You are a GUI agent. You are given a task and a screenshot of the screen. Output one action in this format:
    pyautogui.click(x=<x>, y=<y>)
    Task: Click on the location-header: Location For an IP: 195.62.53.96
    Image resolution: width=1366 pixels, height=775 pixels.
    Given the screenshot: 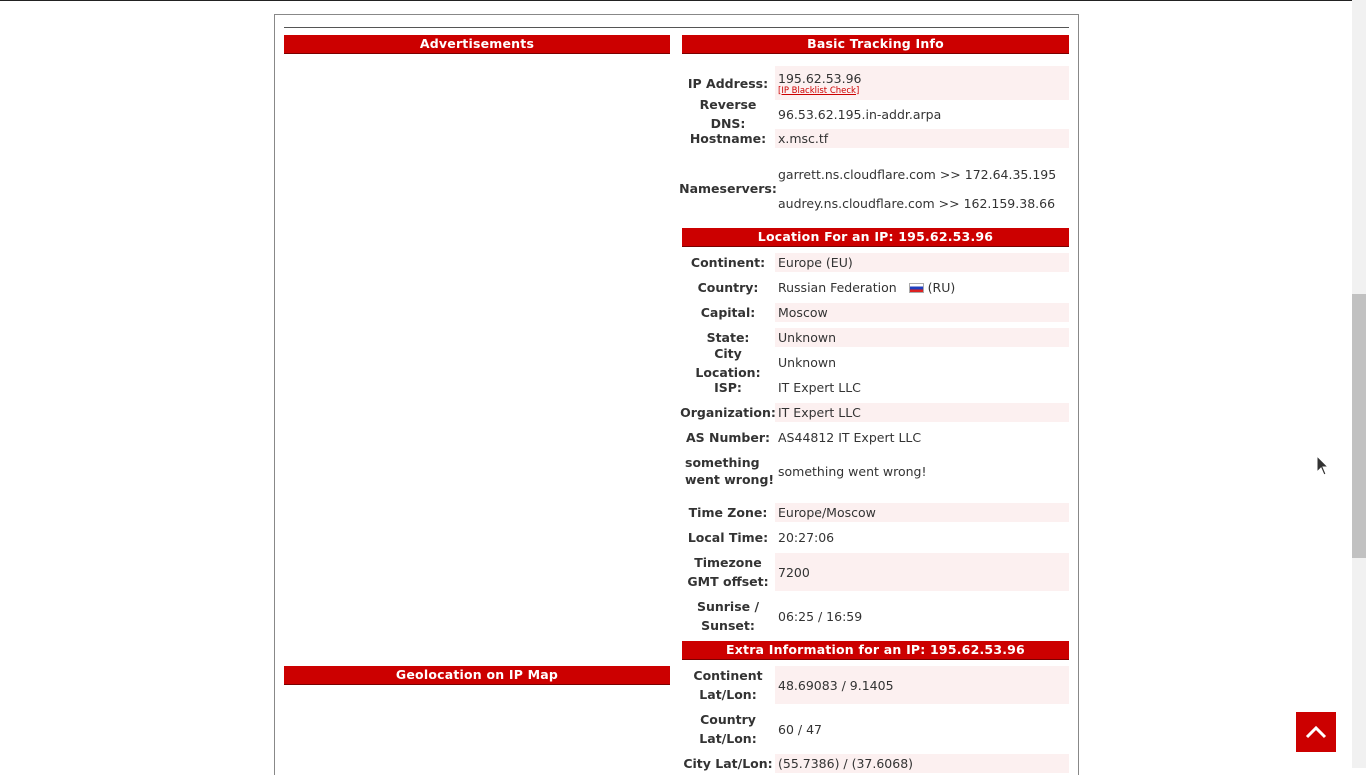 What is the action you would take?
    pyautogui.click(x=875, y=237)
    